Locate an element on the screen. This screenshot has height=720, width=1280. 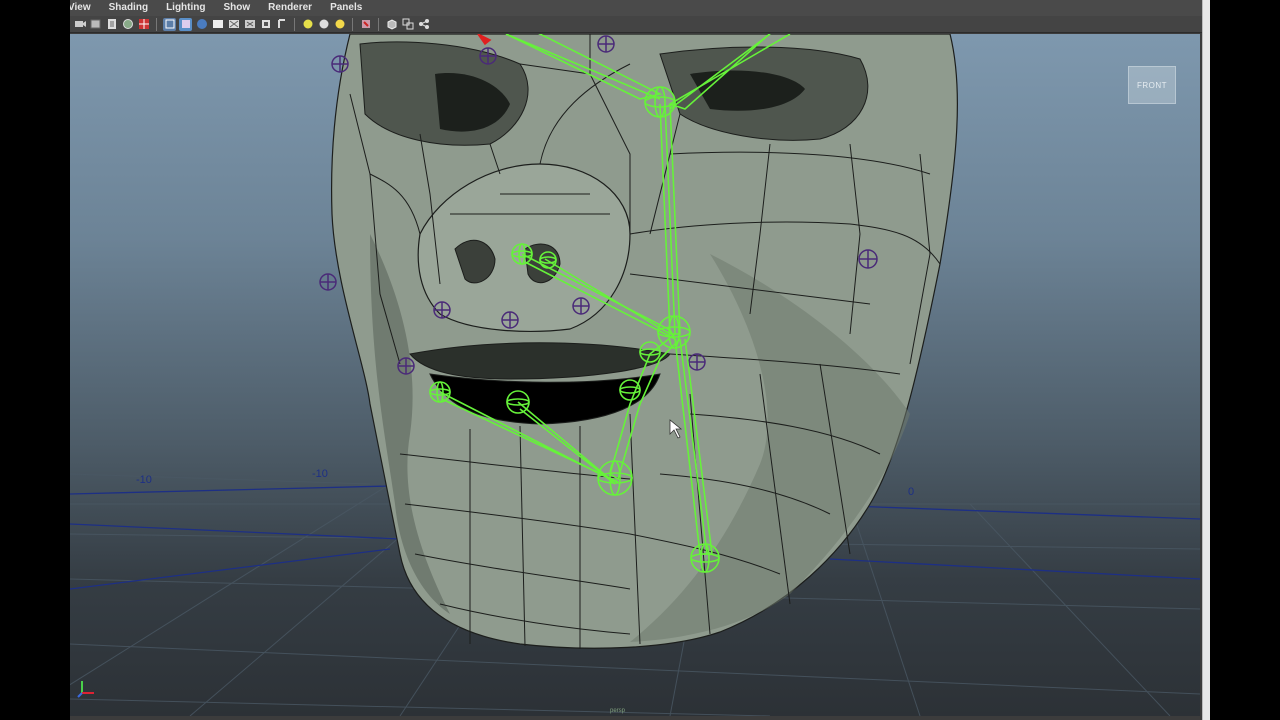
all-lights-icon is located at coordinates (233, 24).